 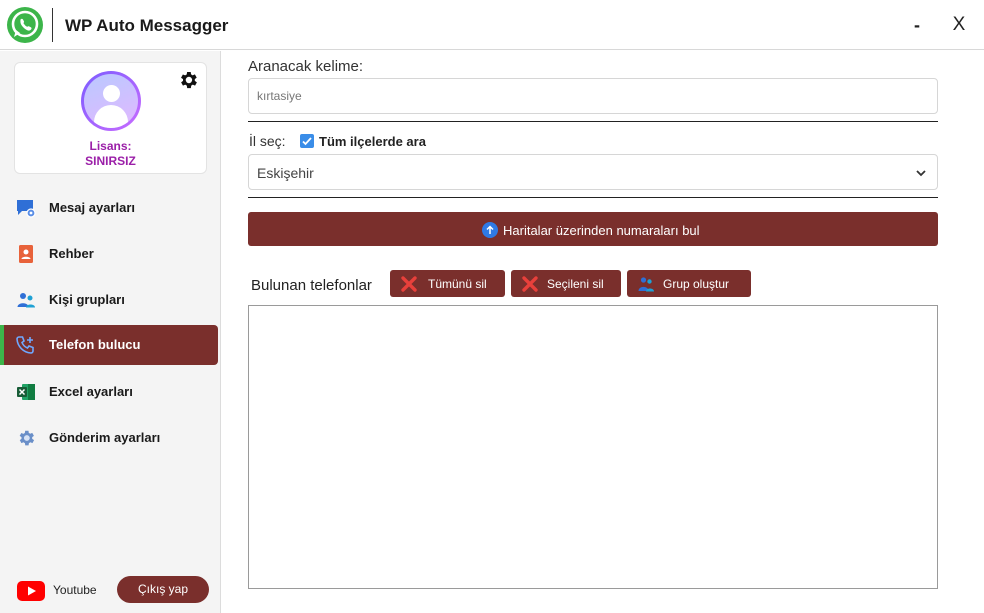 What do you see at coordinates (71, 253) in the screenshot?
I see `sidebar-item-label: Rehber` at bounding box center [71, 253].